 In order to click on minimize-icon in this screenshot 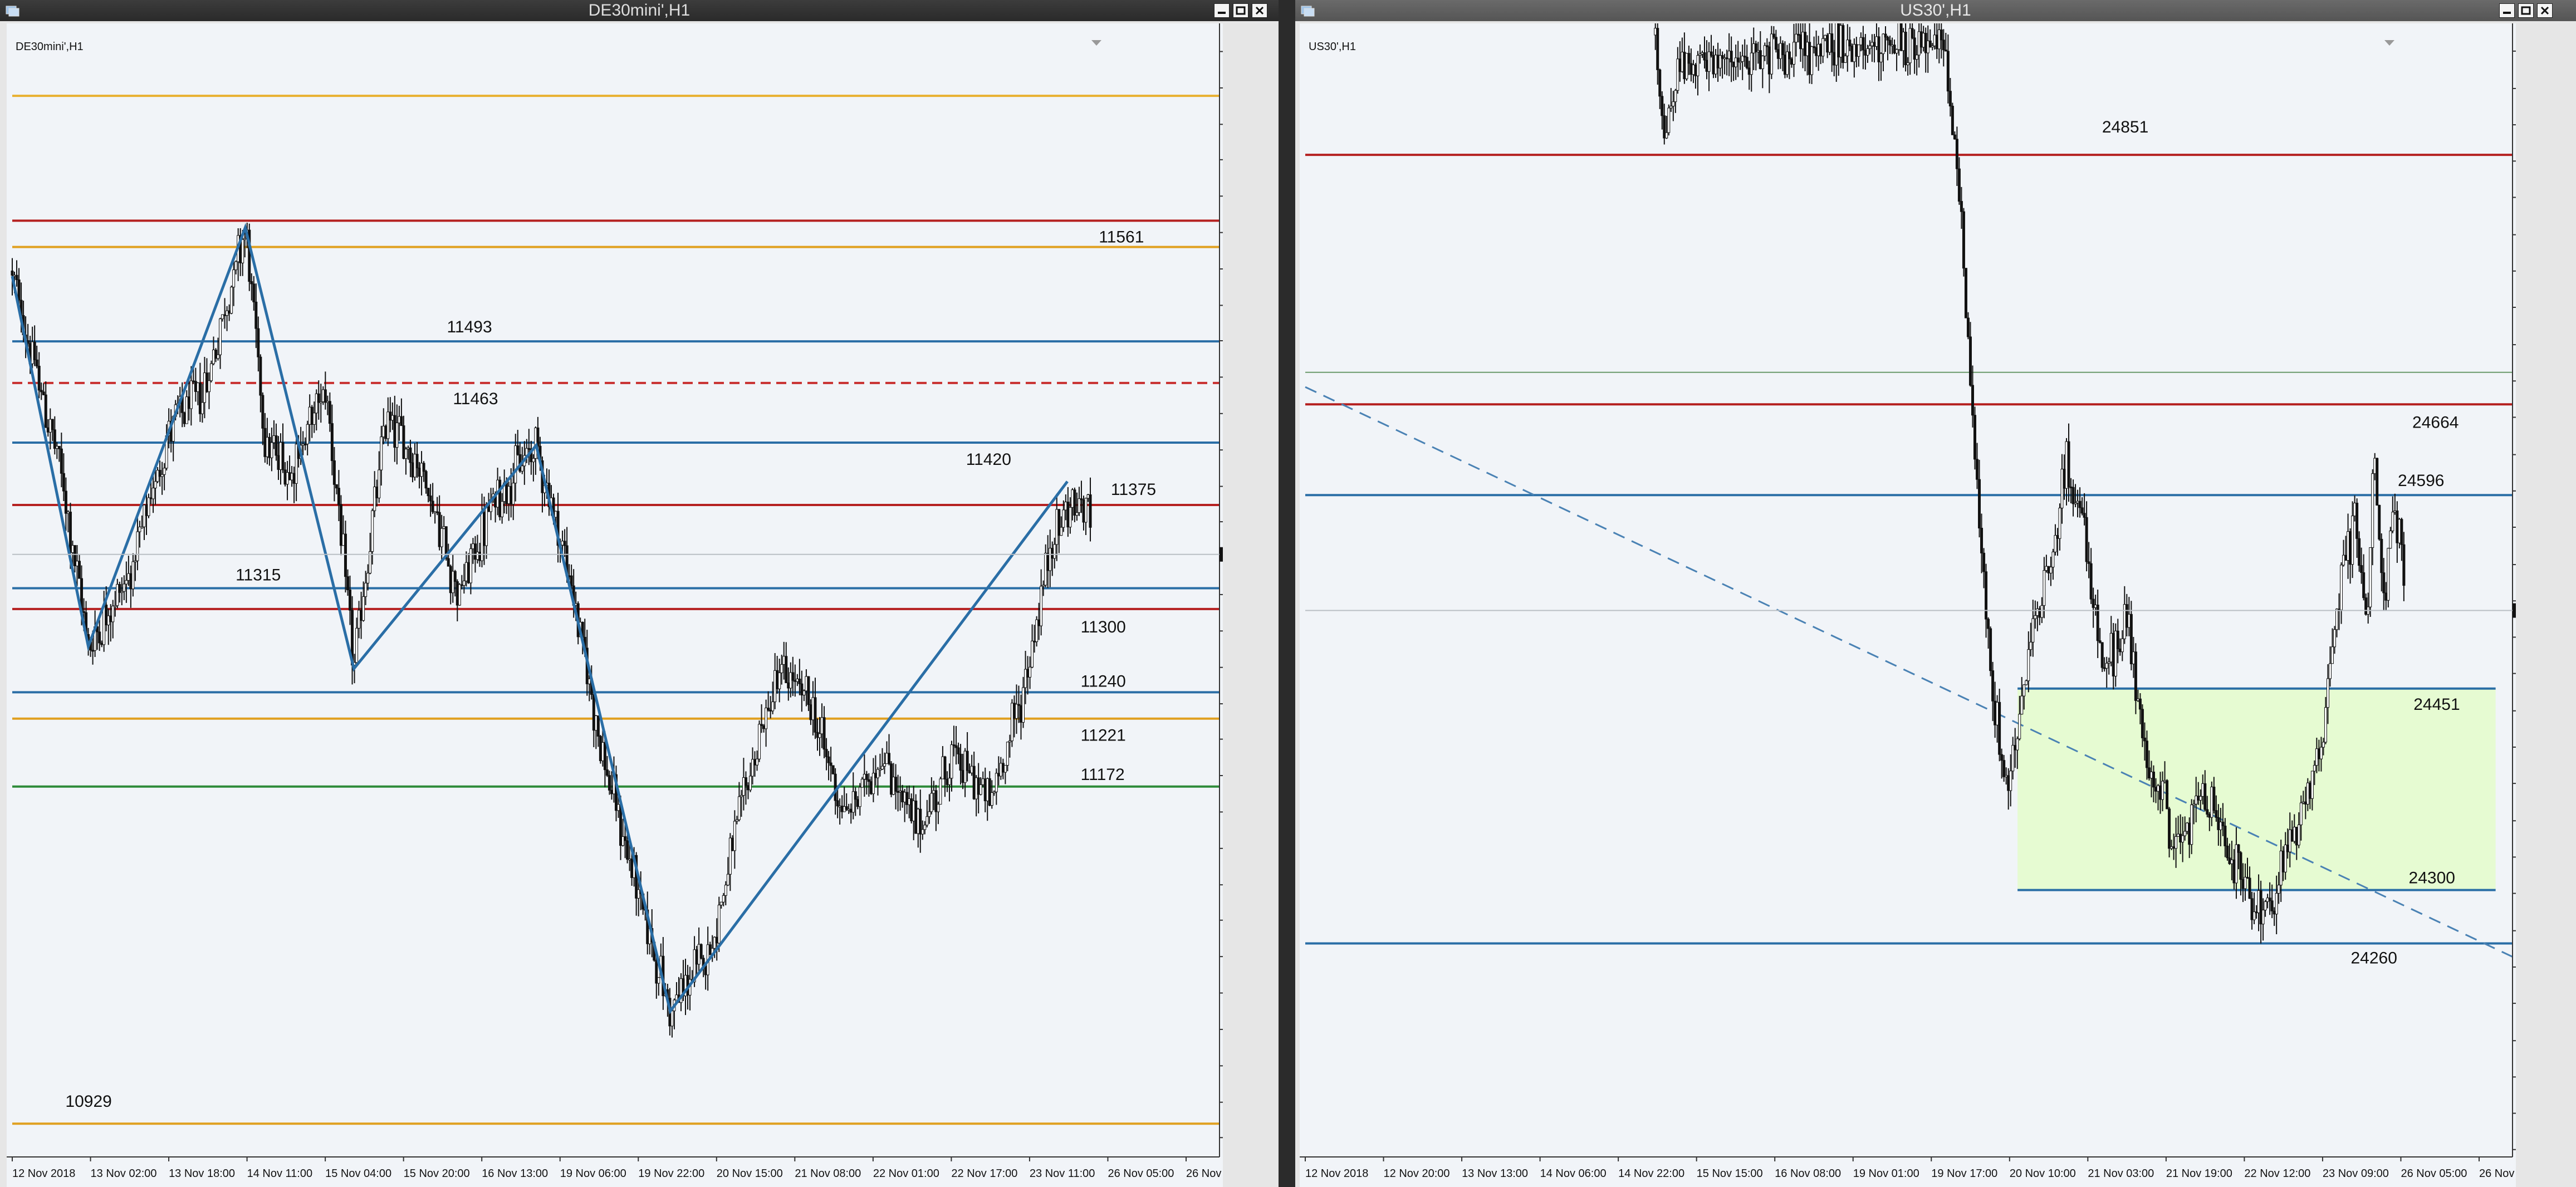, I will do `click(1222, 13)`.